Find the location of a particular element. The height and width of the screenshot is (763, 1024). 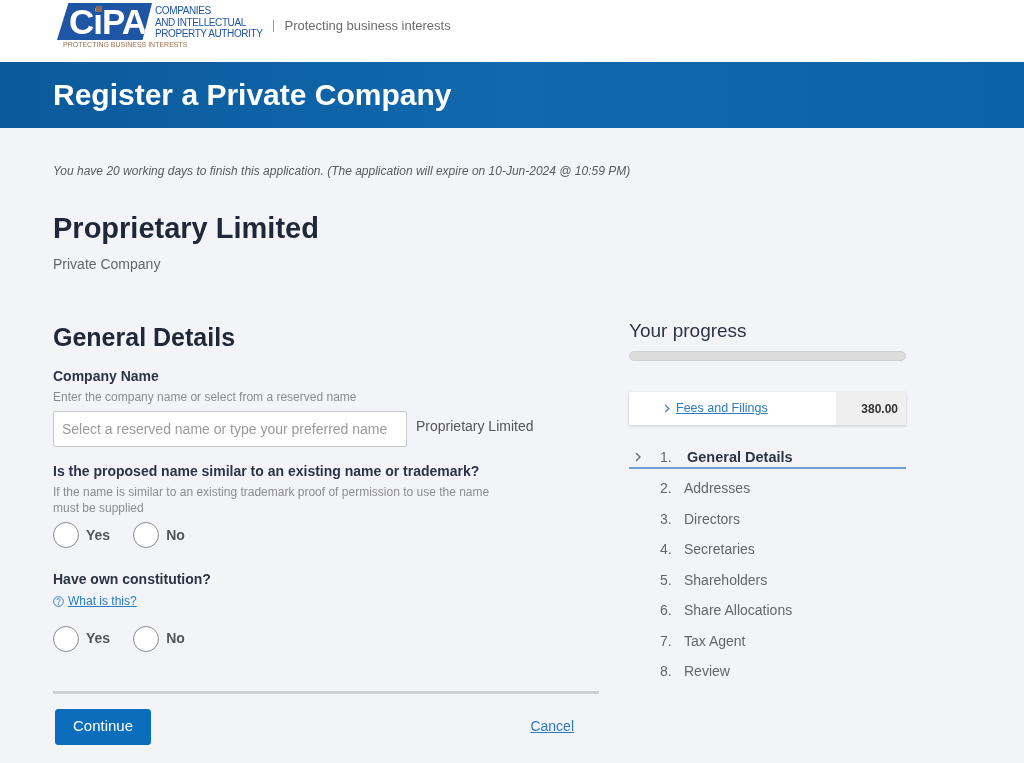

step-label: Tax Agent is located at coordinates (715, 641).